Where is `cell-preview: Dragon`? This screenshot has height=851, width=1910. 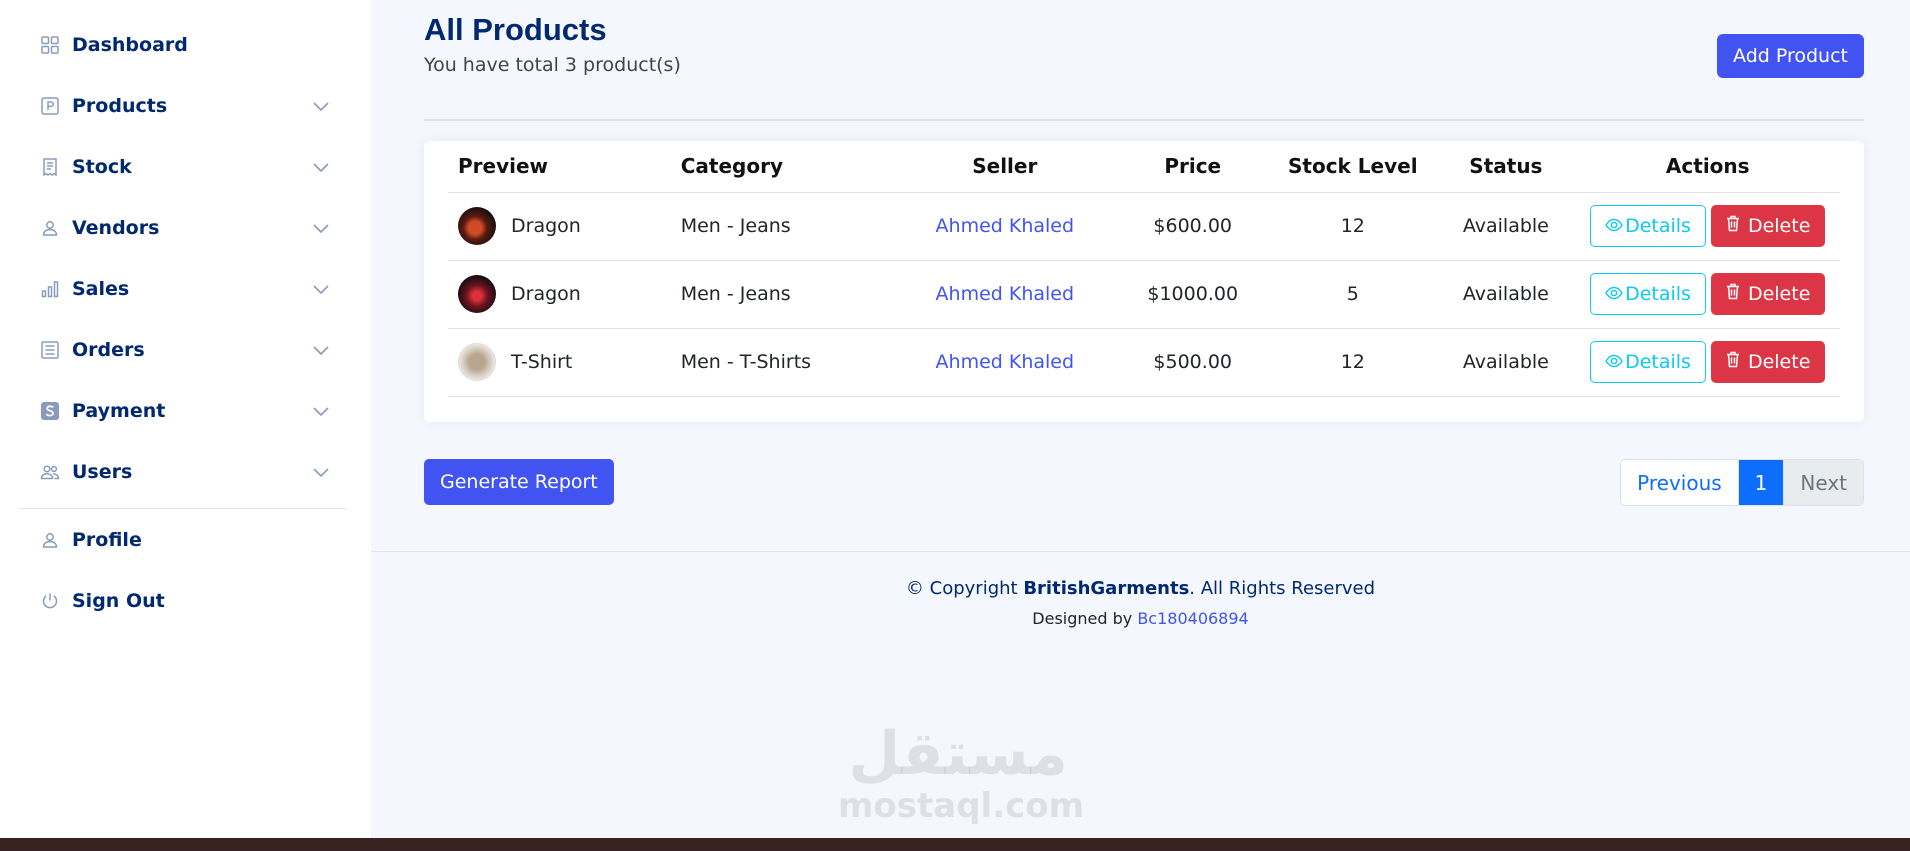
cell-preview: Dragon is located at coordinates (559, 226).